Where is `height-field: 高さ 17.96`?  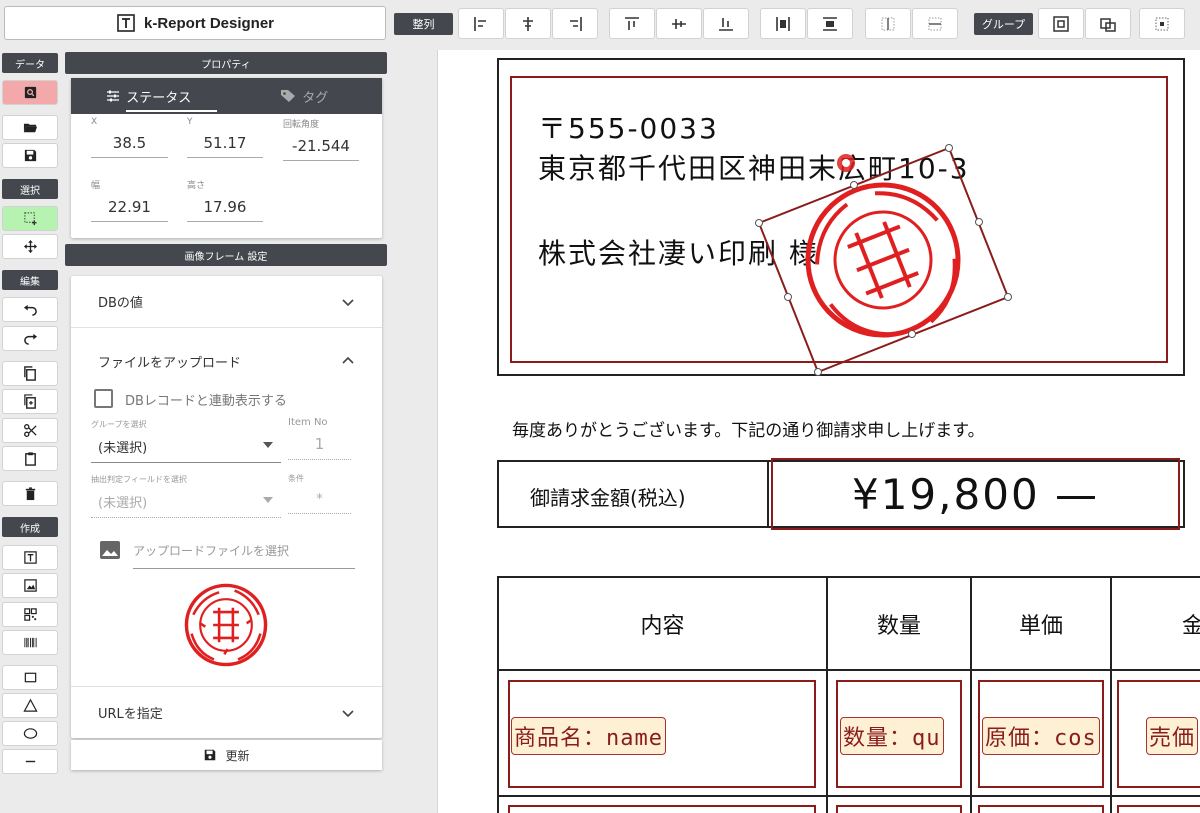
height-field: 高さ 17.96 is located at coordinates (225, 200).